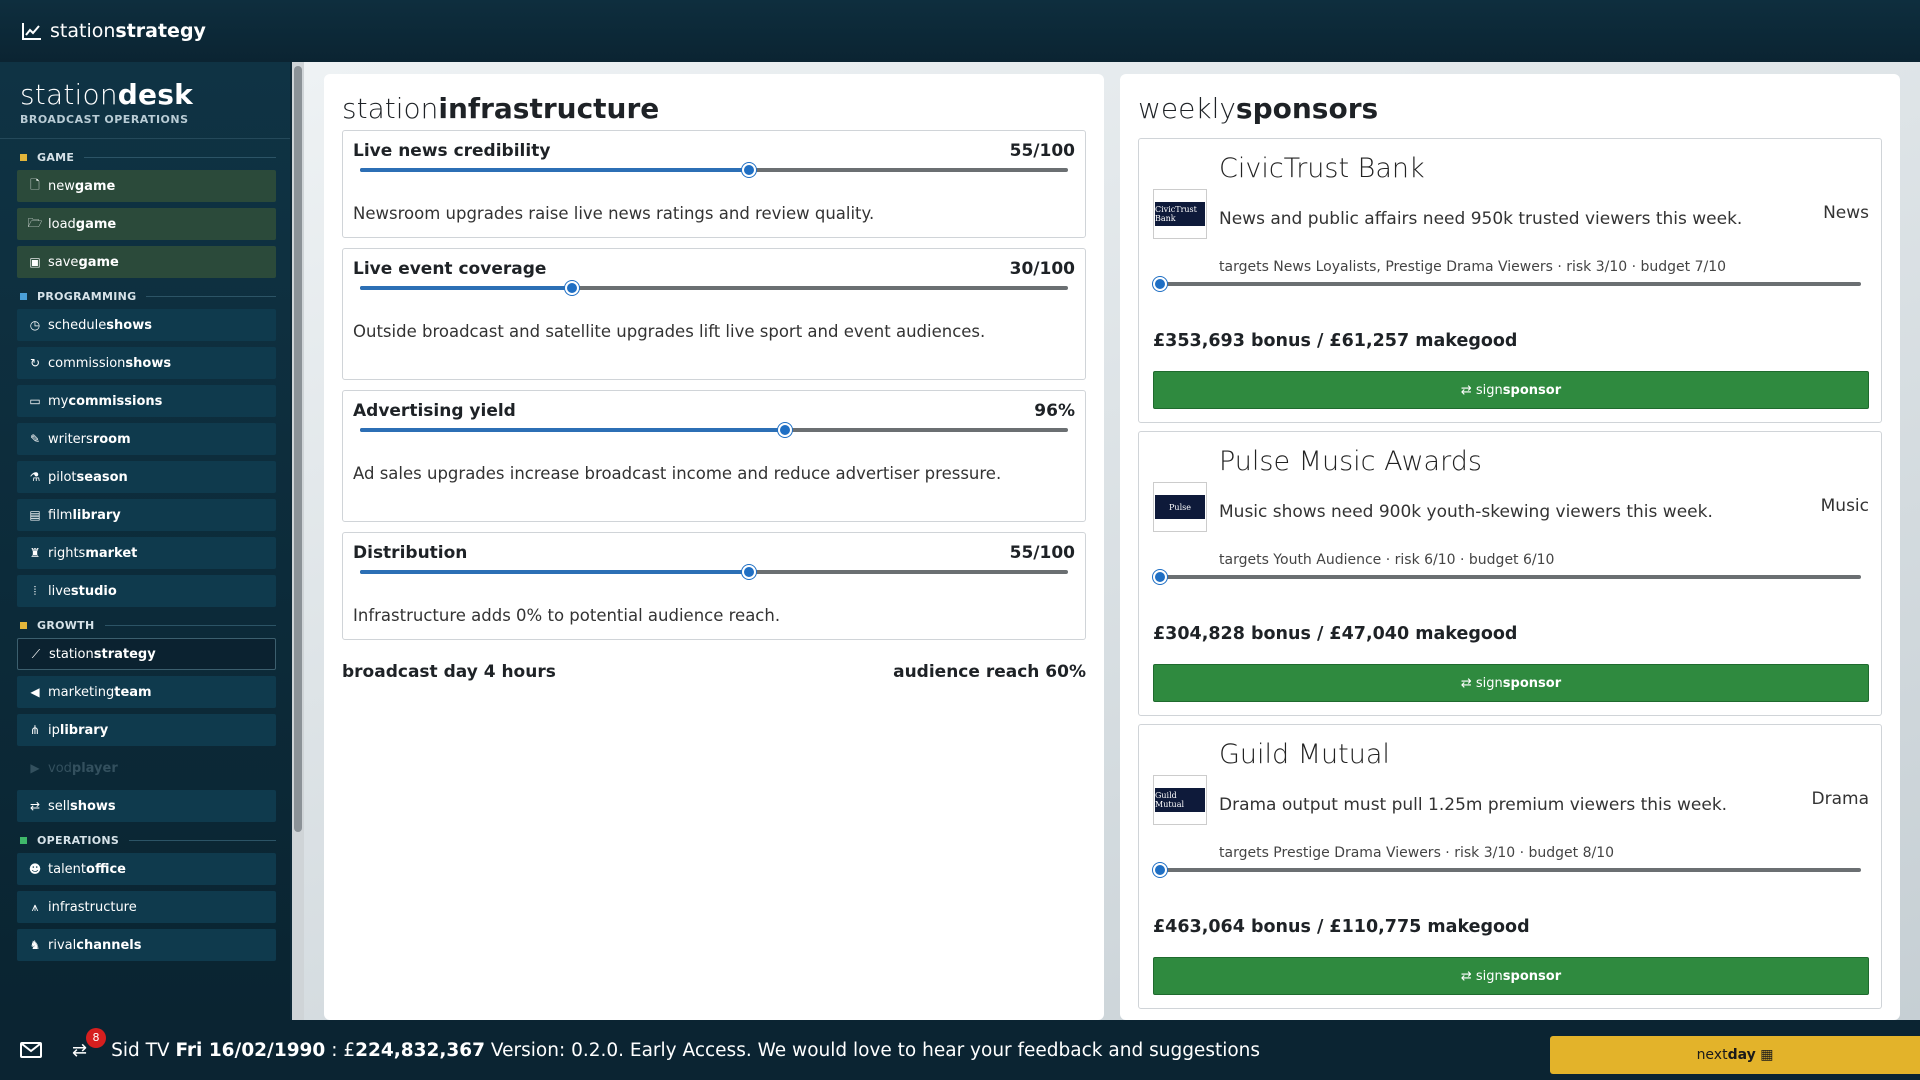 The height and width of the screenshot is (1080, 1920). Describe the element at coordinates (35, 262) in the screenshot. I see `floppy-icon: ▣` at that location.